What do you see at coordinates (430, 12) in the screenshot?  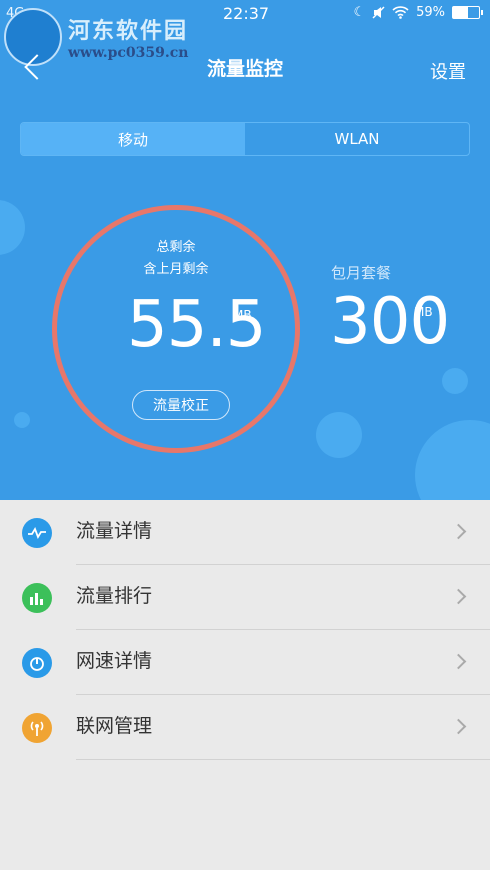 I see `battery-percent: 59%` at bounding box center [430, 12].